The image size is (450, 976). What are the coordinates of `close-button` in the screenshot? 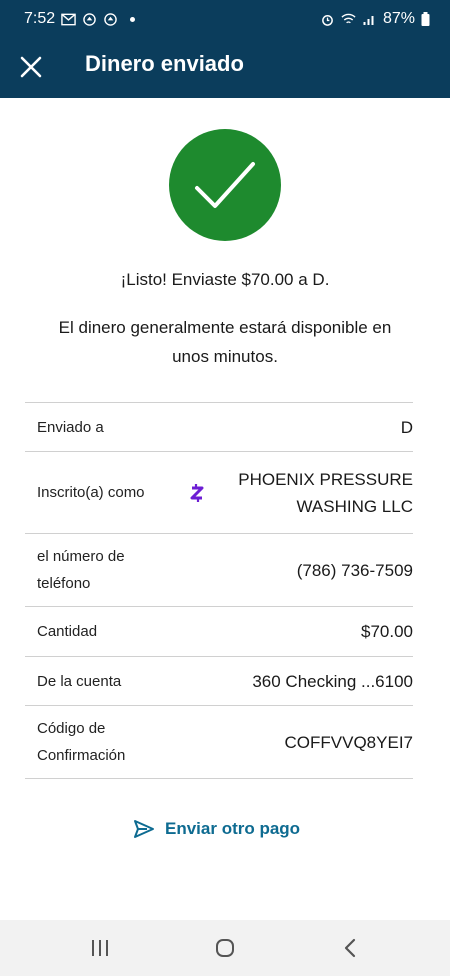 It's located at (31, 67).